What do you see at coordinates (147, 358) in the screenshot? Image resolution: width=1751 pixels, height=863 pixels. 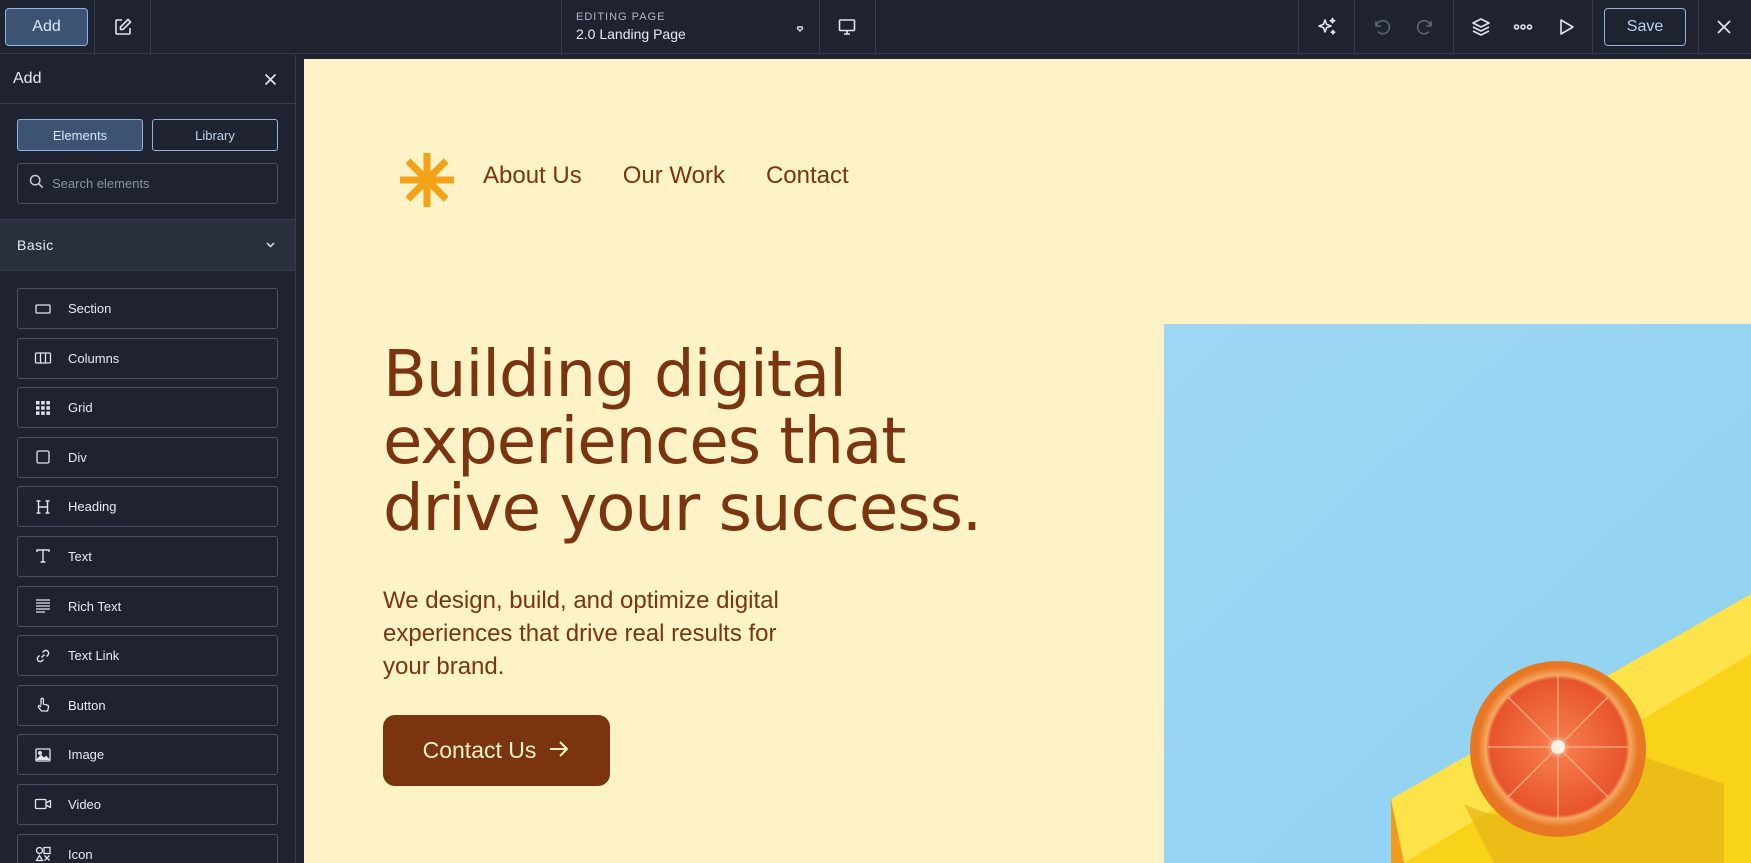 I see `element-columns: Columns` at bounding box center [147, 358].